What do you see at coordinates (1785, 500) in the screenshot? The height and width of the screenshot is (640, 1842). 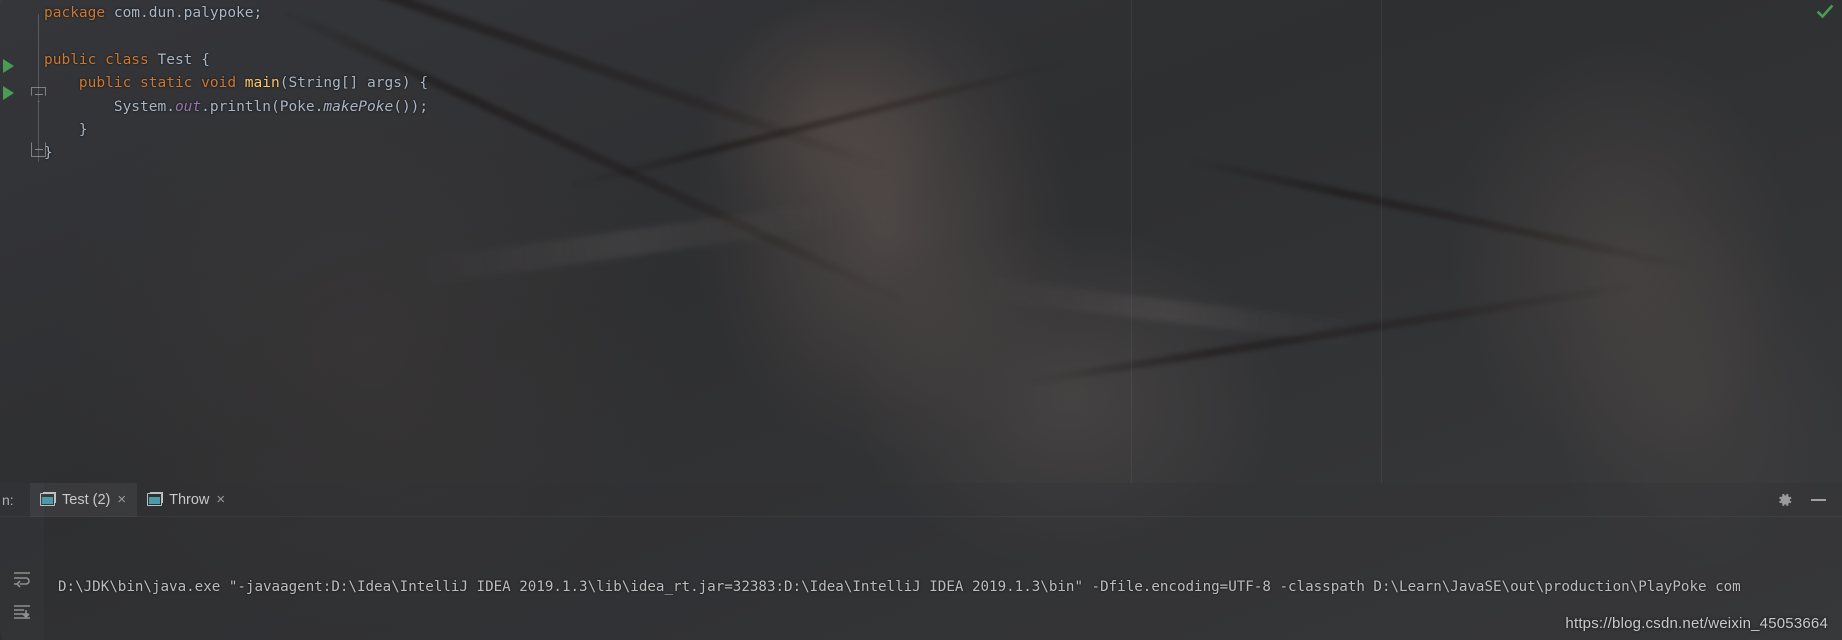 I see `gear-icon` at bounding box center [1785, 500].